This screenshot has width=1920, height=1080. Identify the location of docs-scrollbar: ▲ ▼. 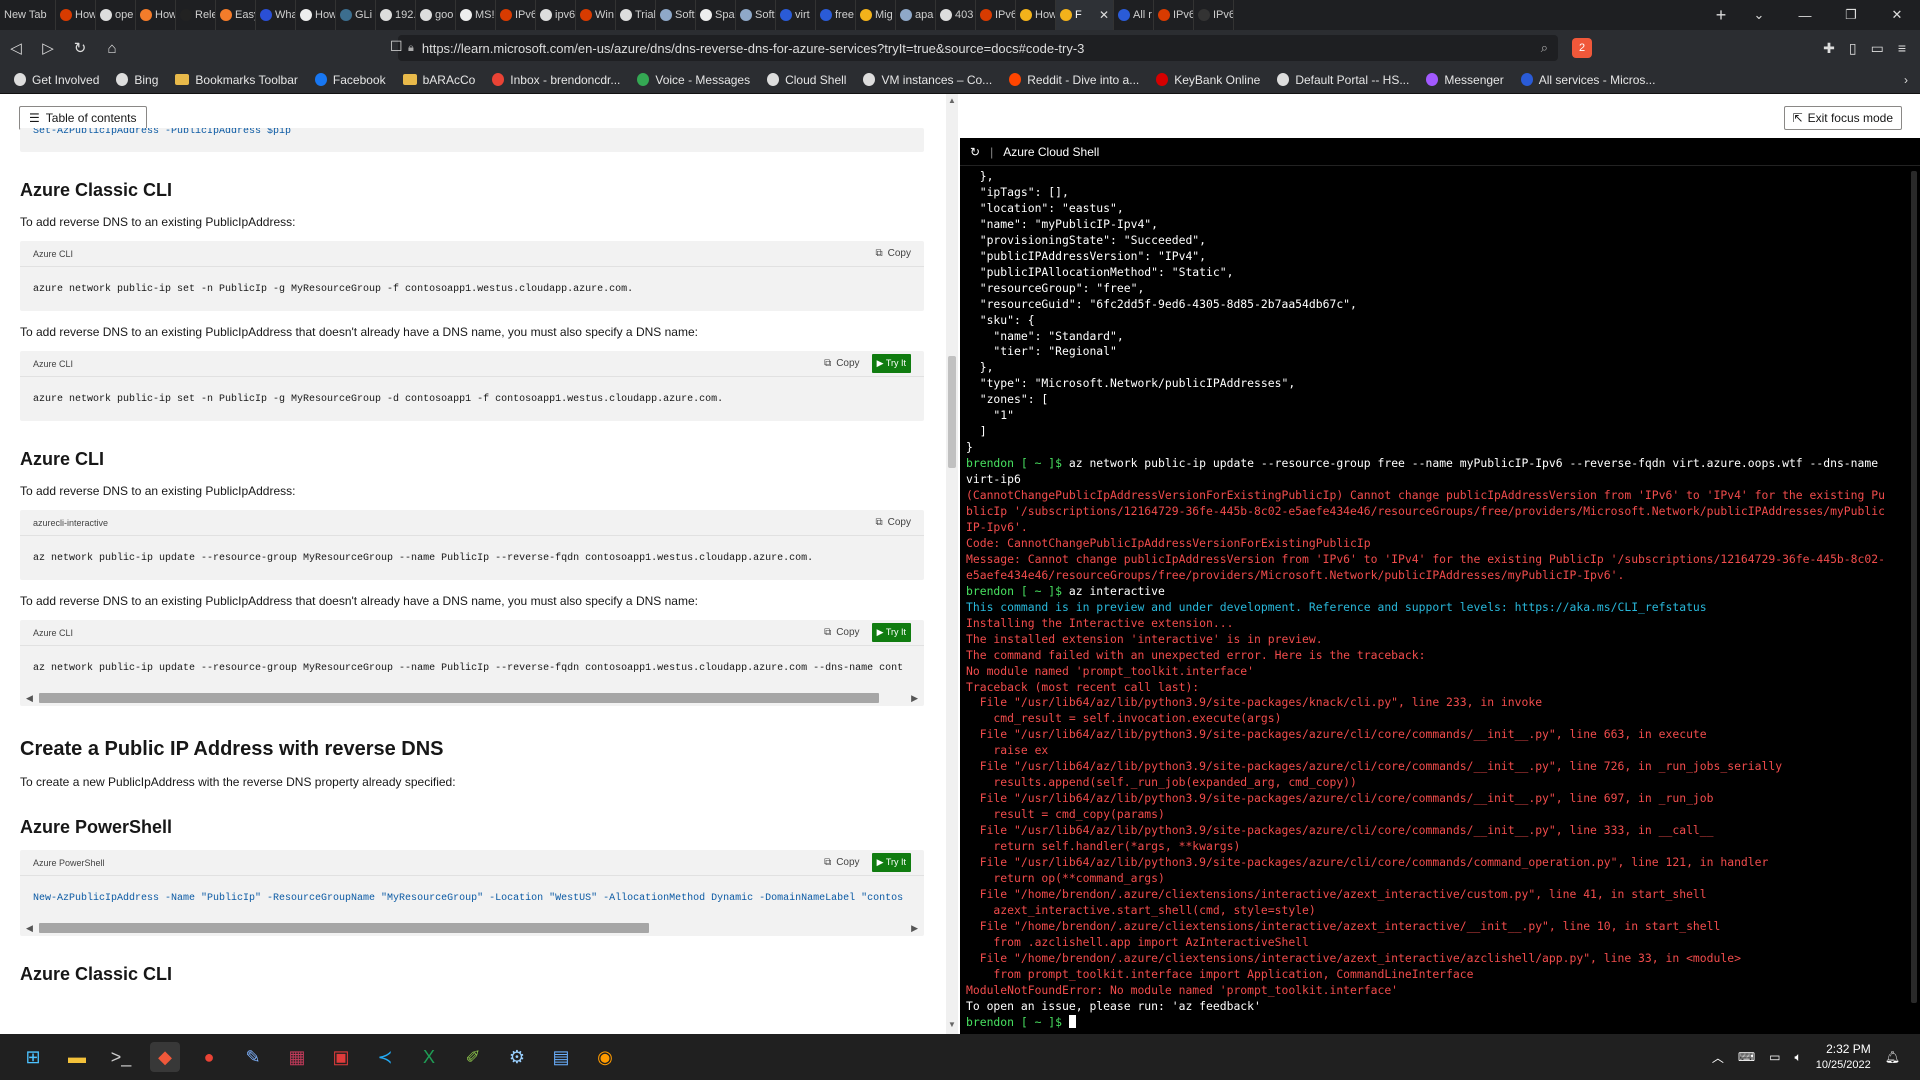
(952, 564).